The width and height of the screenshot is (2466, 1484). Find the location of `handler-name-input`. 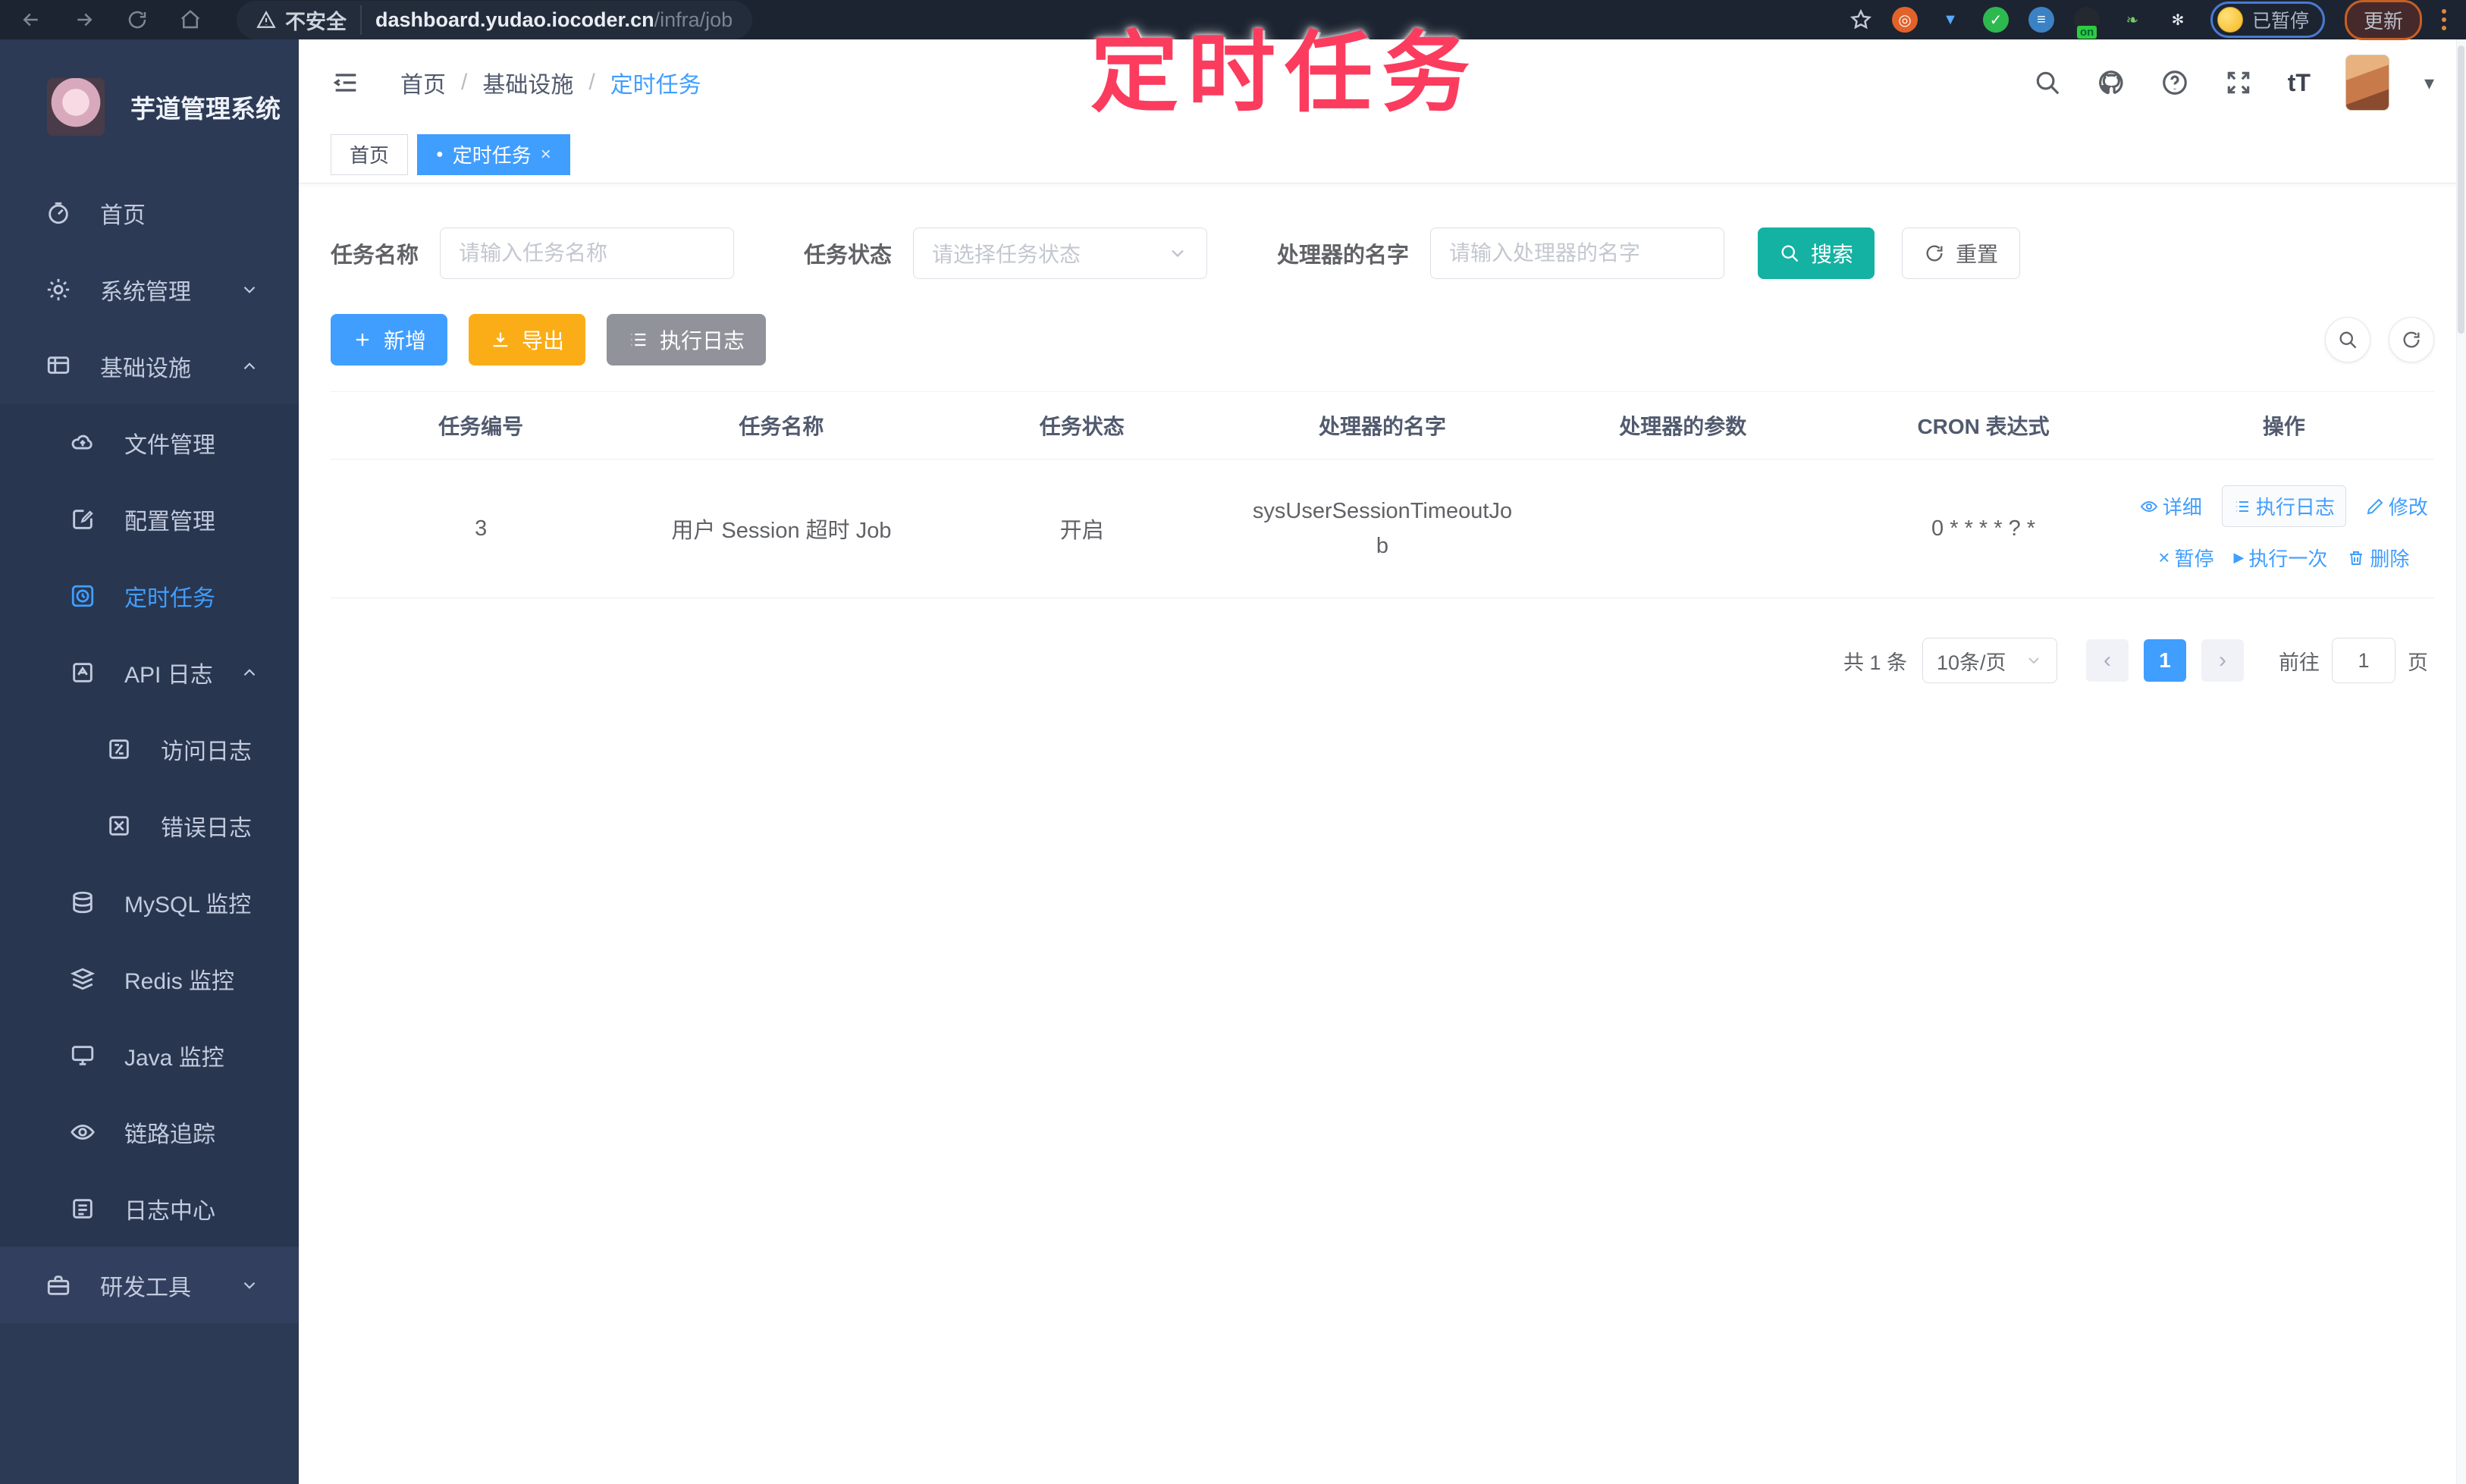

handler-name-input is located at coordinates (1577, 253).